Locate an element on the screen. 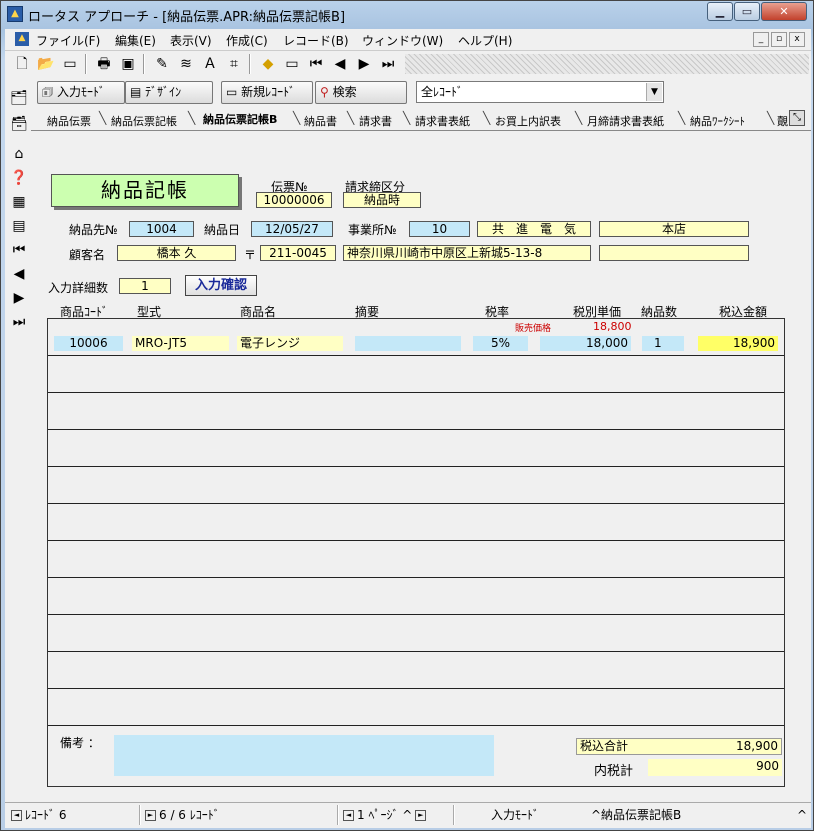 The image size is (814, 831). open-folder-icon: 📂 is located at coordinates (46, 64).